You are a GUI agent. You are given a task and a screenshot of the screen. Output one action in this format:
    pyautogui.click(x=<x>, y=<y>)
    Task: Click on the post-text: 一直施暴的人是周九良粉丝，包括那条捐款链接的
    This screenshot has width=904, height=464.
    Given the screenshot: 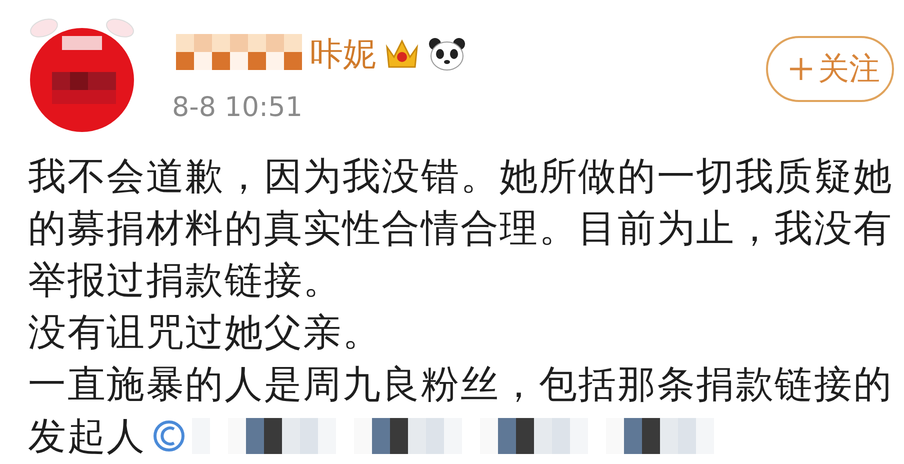 What is the action you would take?
    pyautogui.click(x=461, y=384)
    